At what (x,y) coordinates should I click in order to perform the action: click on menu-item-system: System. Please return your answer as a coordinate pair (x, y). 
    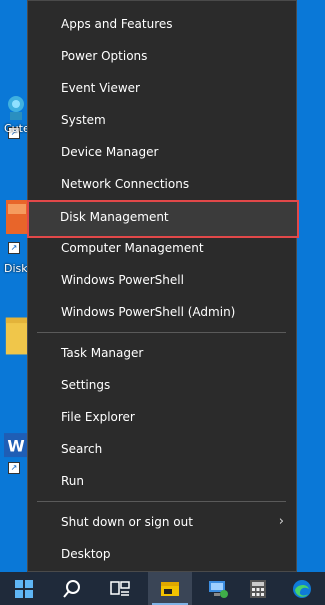
    Looking at the image, I should click on (162, 120).